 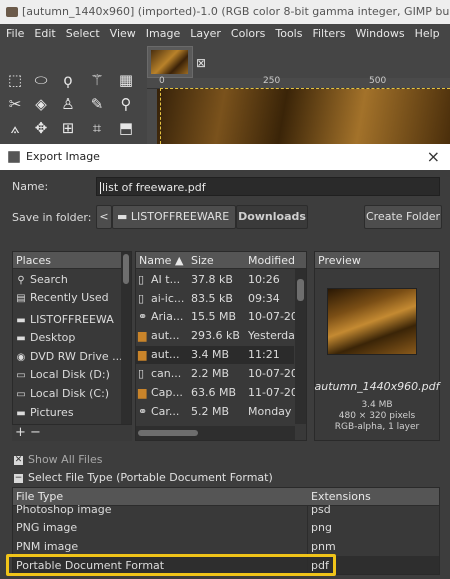 What do you see at coordinates (287, 34) in the screenshot?
I see `menu-tools: Tools` at bounding box center [287, 34].